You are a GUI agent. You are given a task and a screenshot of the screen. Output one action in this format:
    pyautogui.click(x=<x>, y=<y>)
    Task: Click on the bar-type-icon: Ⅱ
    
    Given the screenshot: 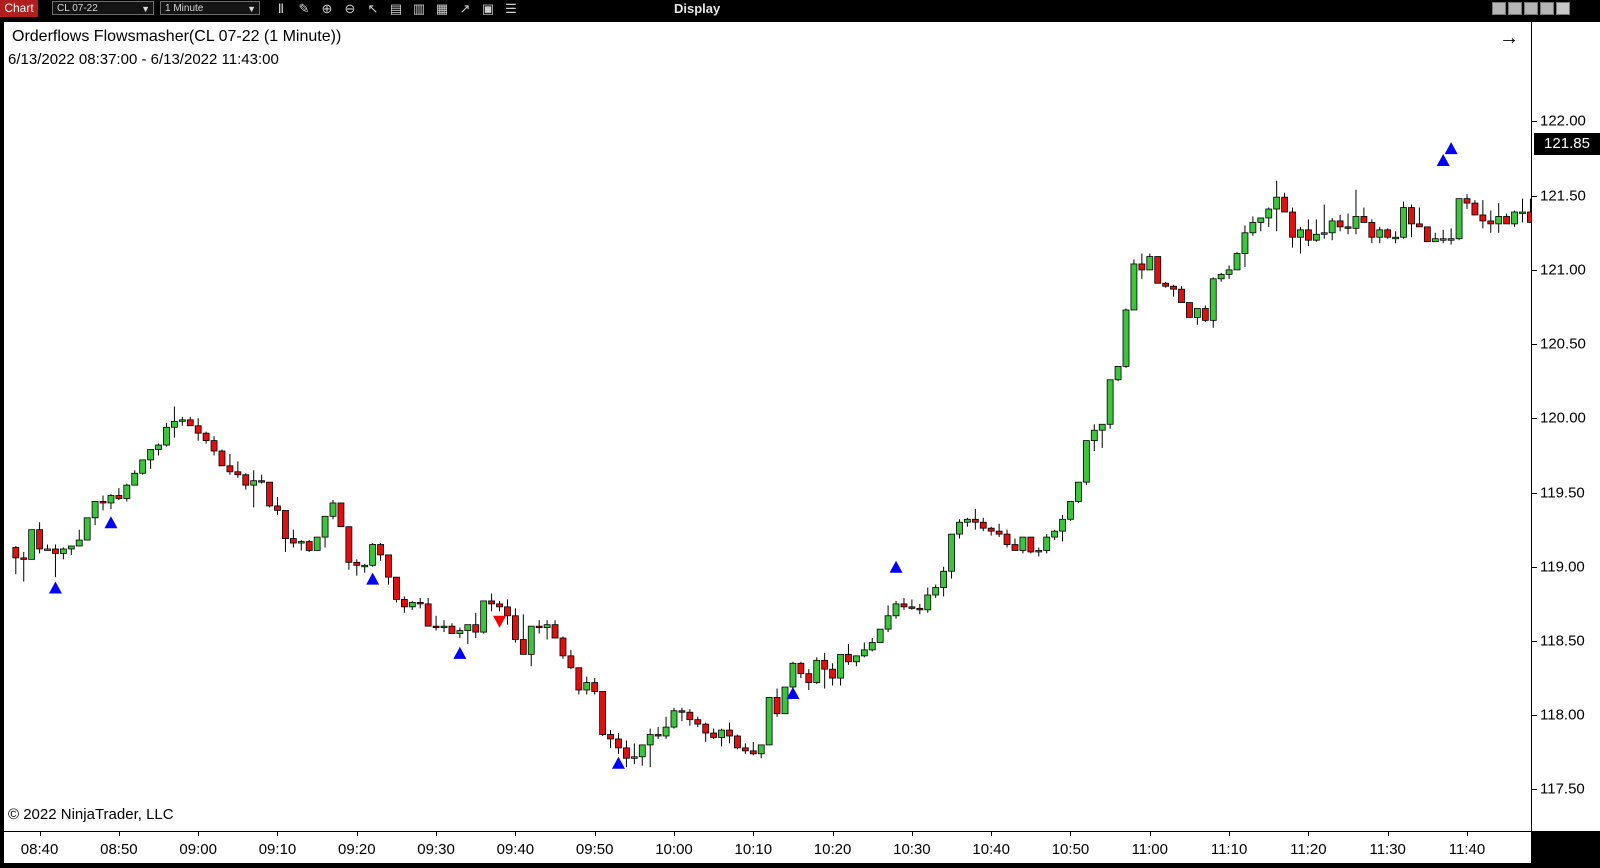 What is the action you would take?
    pyautogui.click(x=281, y=9)
    